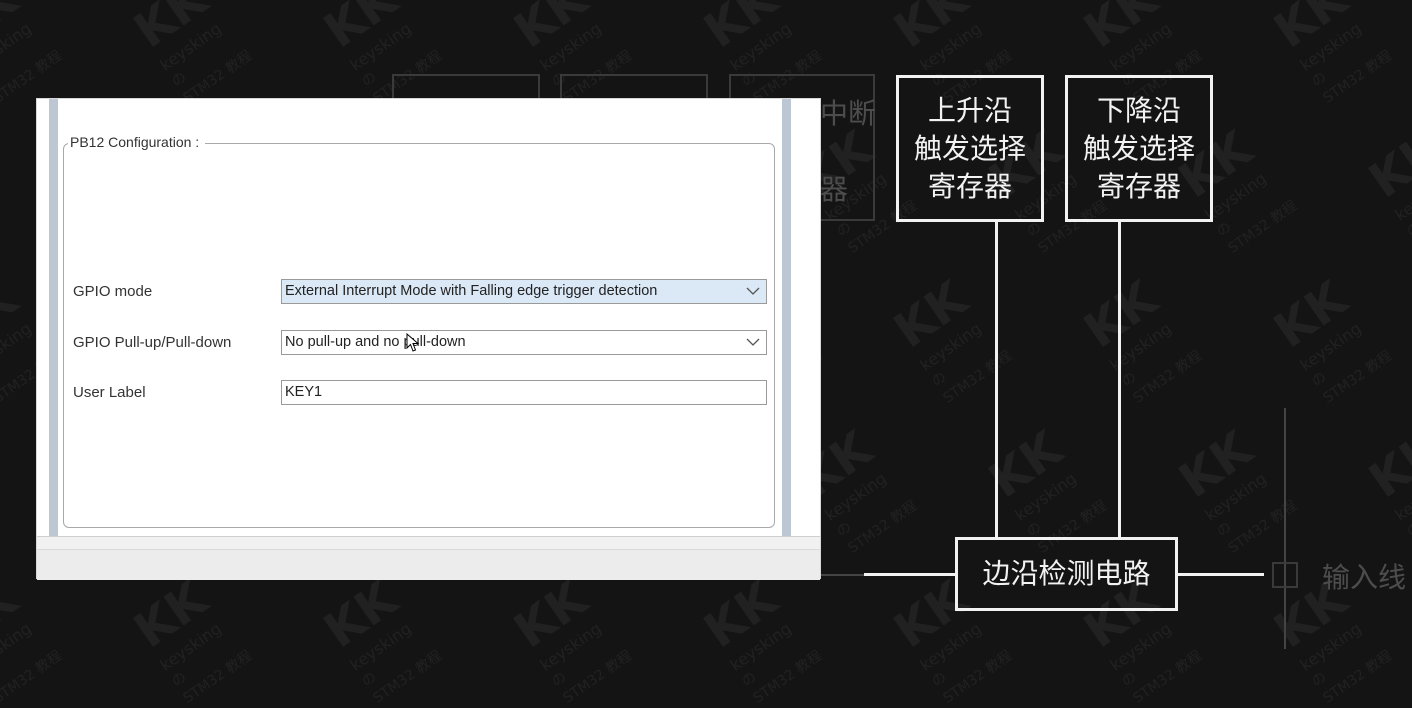  What do you see at coordinates (1364, 577) in the screenshot?
I see `input-line-label: 输入线` at bounding box center [1364, 577].